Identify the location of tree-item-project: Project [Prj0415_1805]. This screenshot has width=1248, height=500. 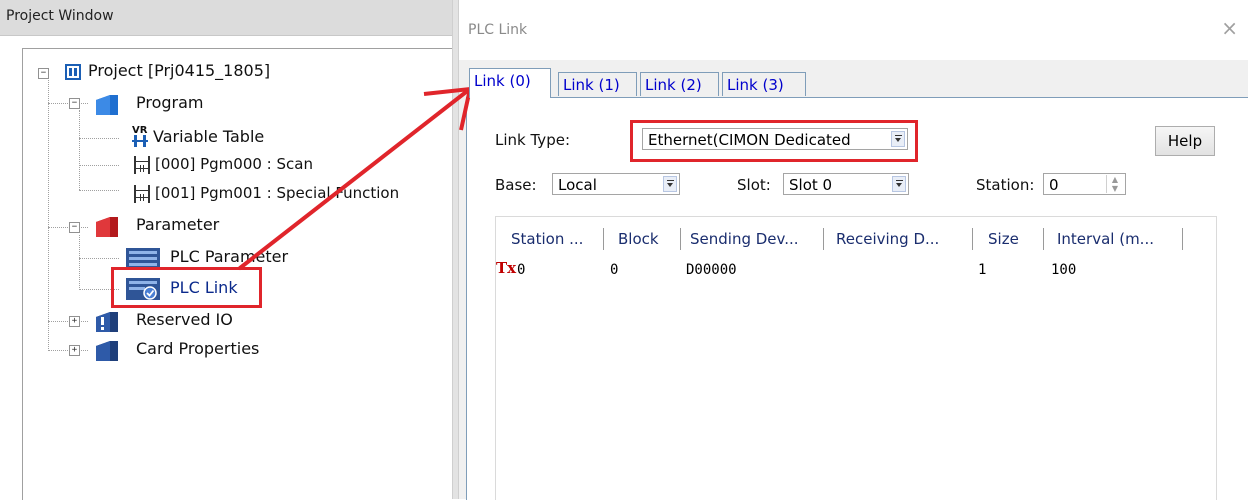
(184, 72).